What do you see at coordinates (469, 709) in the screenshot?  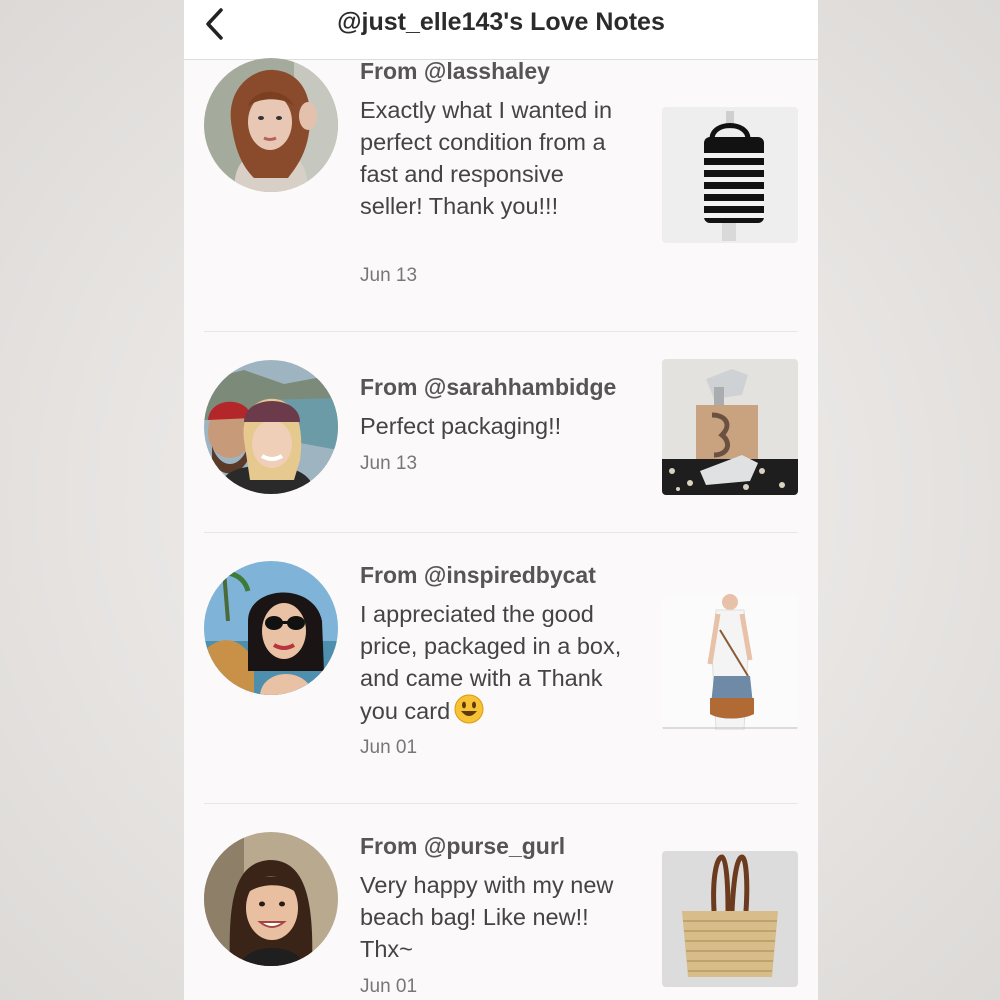 I see `smiley-emoji-icon` at bounding box center [469, 709].